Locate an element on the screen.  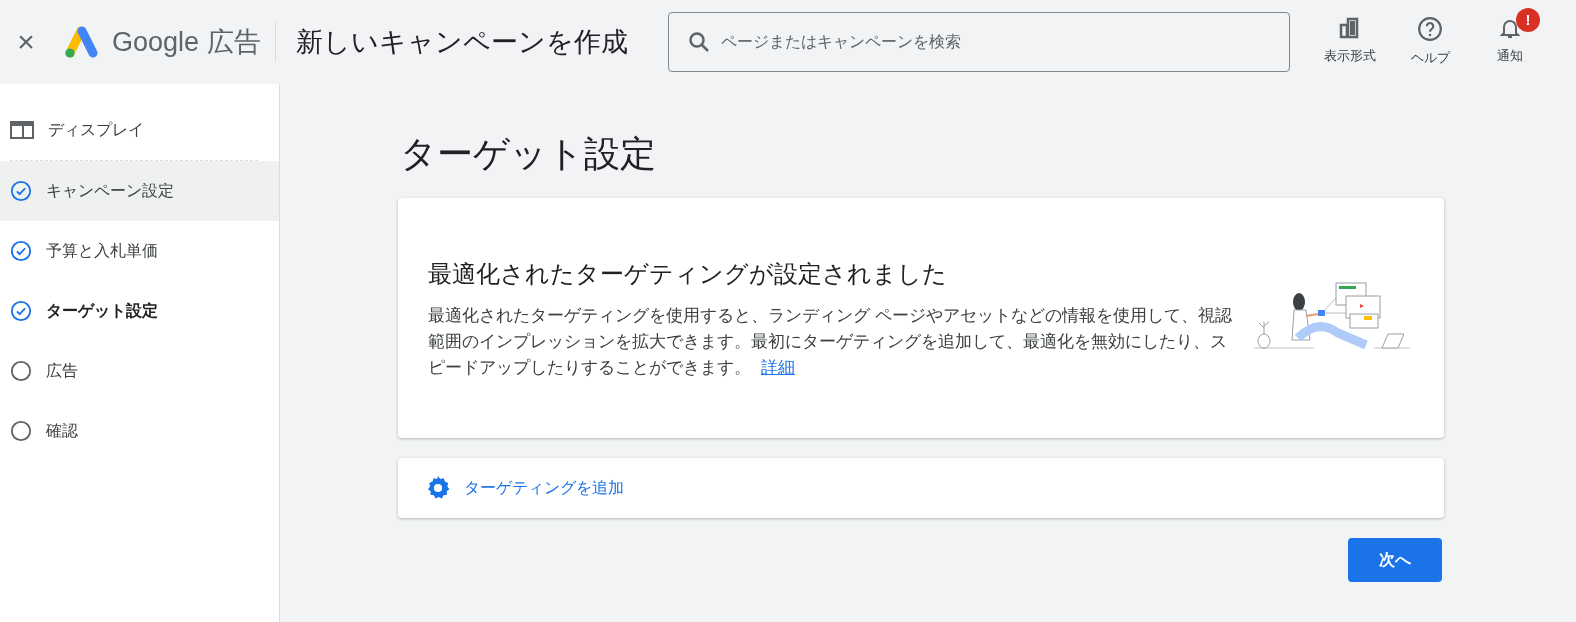
product-name: 広告 is located at coordinates (234, 42).